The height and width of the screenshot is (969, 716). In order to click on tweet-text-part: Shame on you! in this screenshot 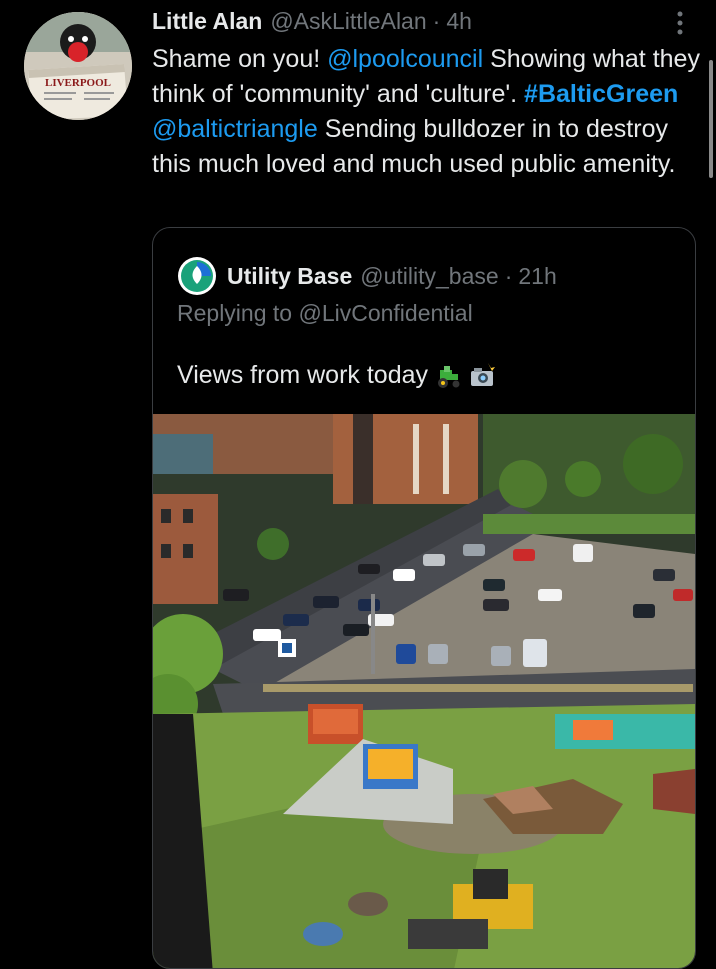, I will do `click(240, 59)`.